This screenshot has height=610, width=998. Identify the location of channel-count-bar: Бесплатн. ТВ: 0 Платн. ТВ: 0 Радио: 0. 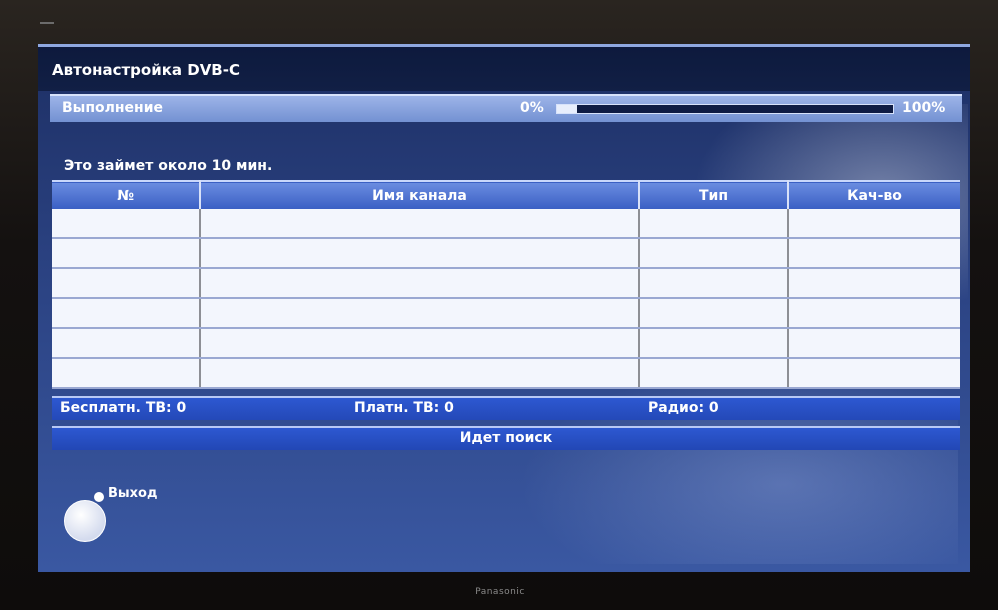
(506, 408).